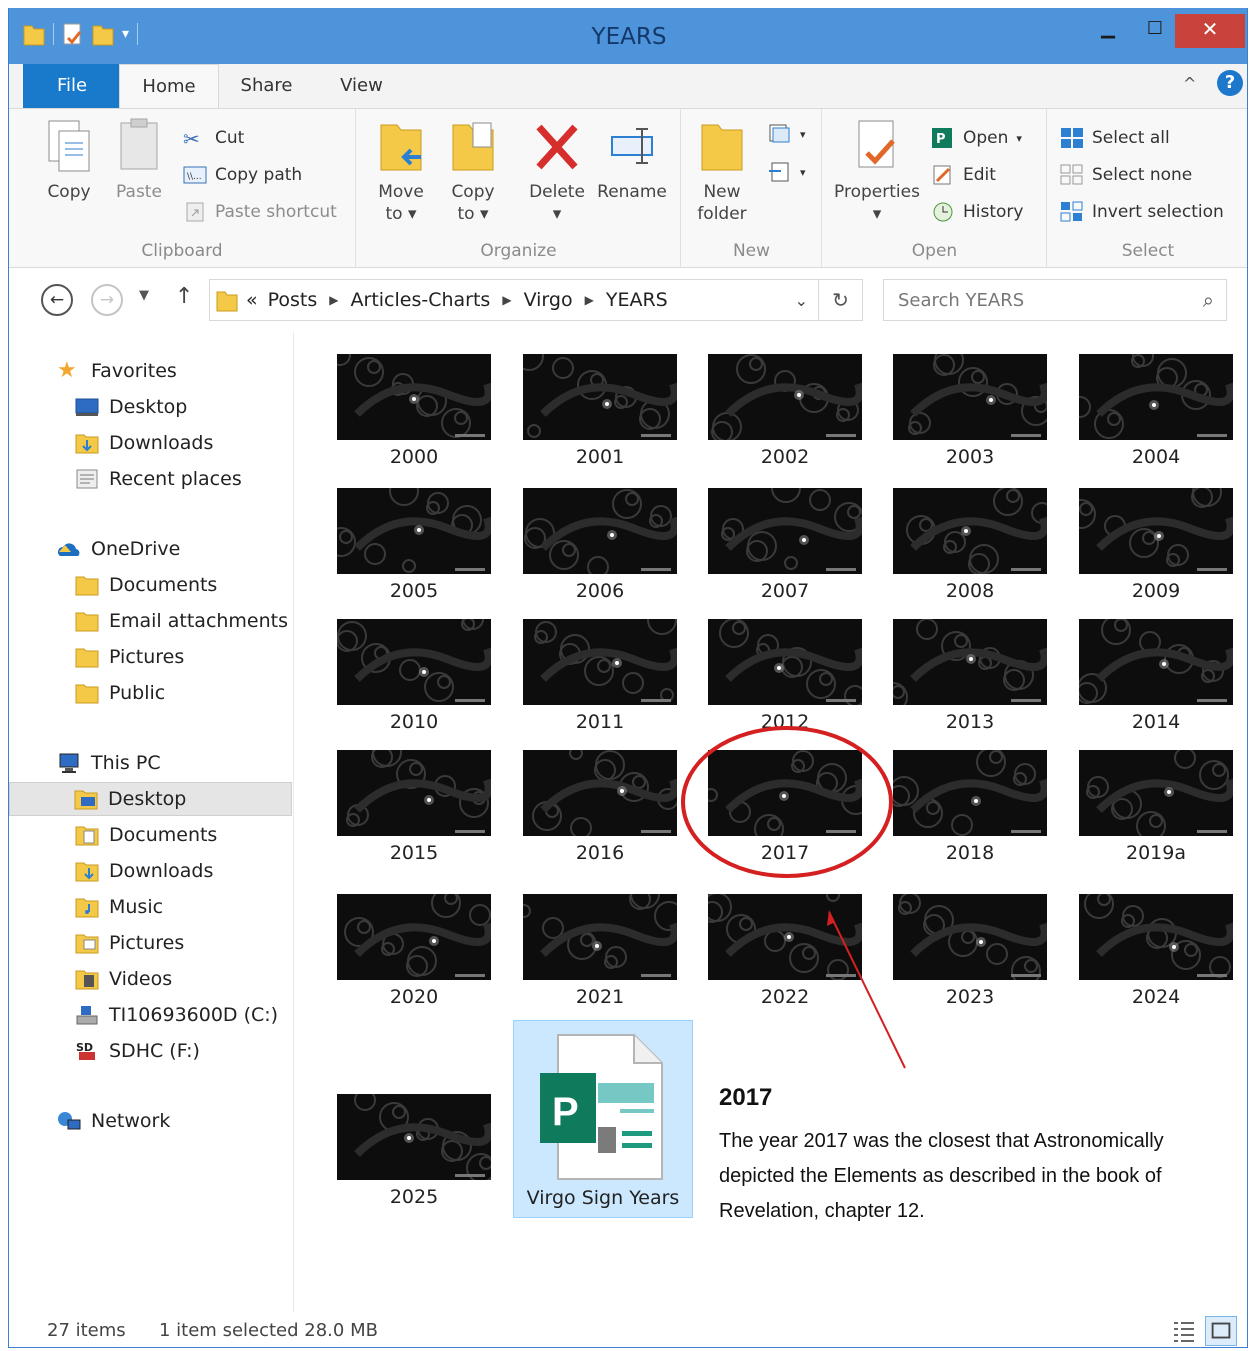 The height and width of the screenshot is (1351, 1250). I want to click on nav-pc-downloads: Downloads, so click(150, 871).